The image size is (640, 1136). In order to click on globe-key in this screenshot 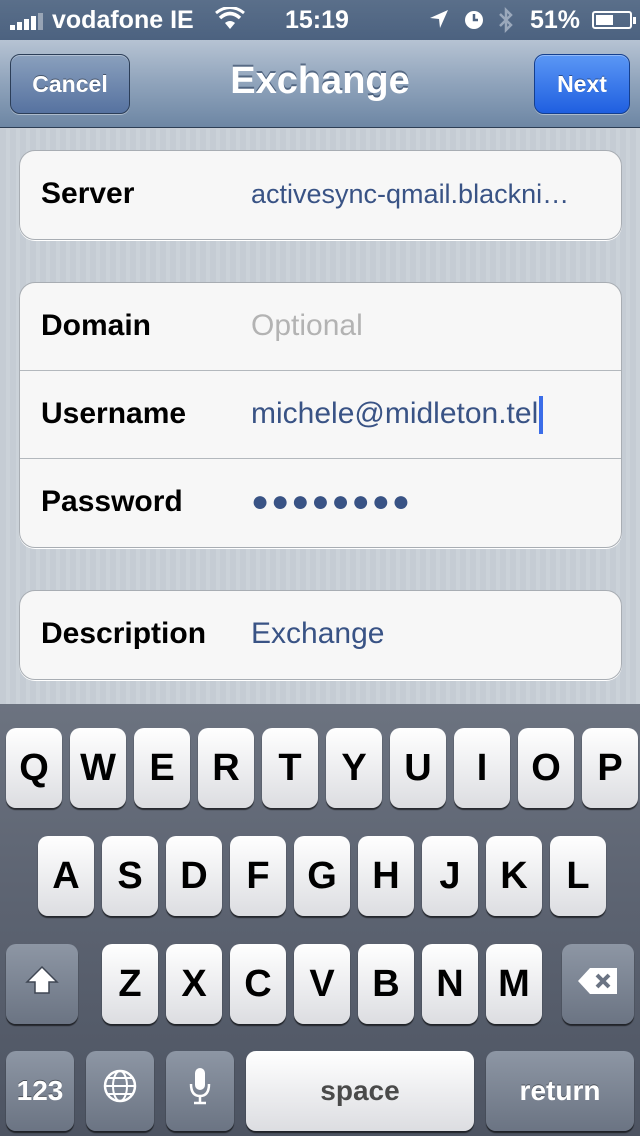, I will do `click(120, 1091)`.